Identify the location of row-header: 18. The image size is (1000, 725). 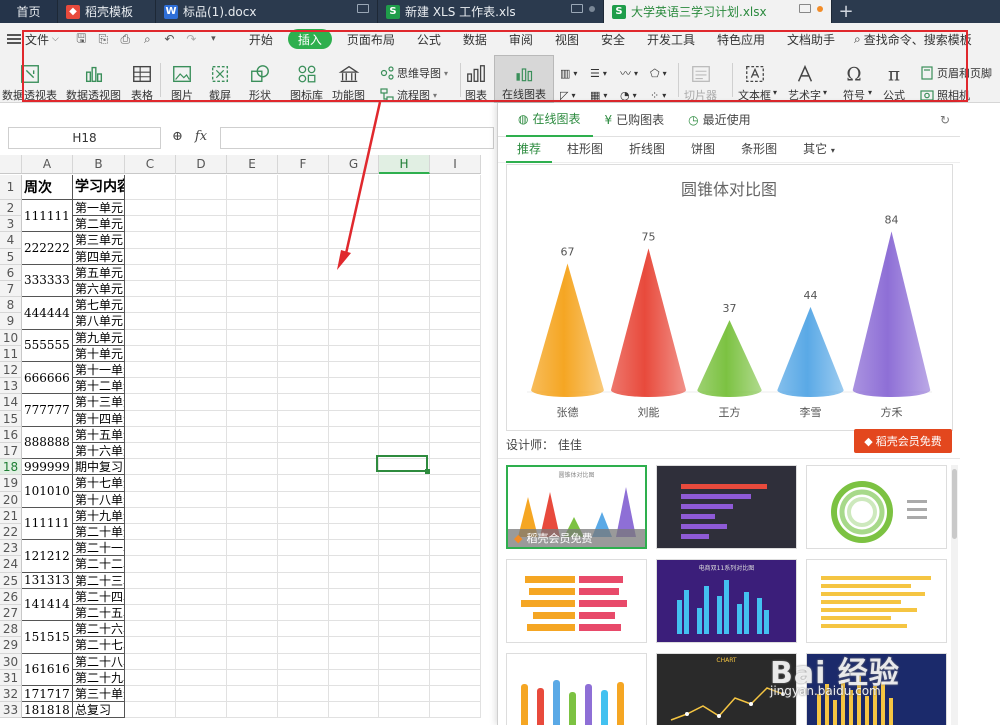
(11, 467).